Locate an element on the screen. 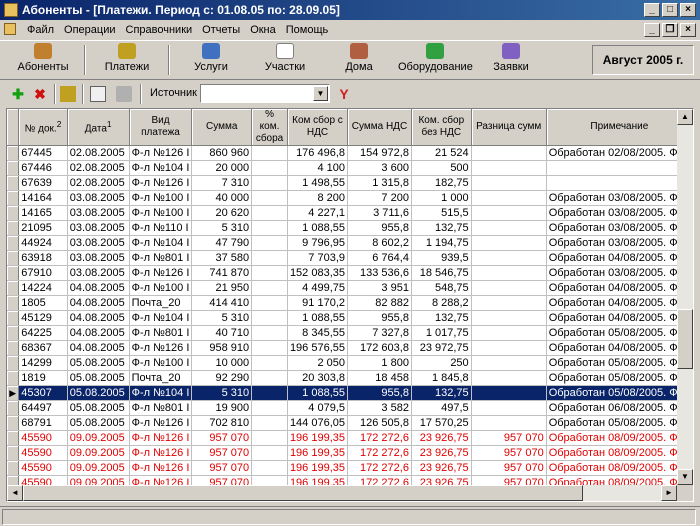 Image resolution: width=700 pixels, height=526 pixels. cell-sum: 20 000 is located at coordinates (222, 168).